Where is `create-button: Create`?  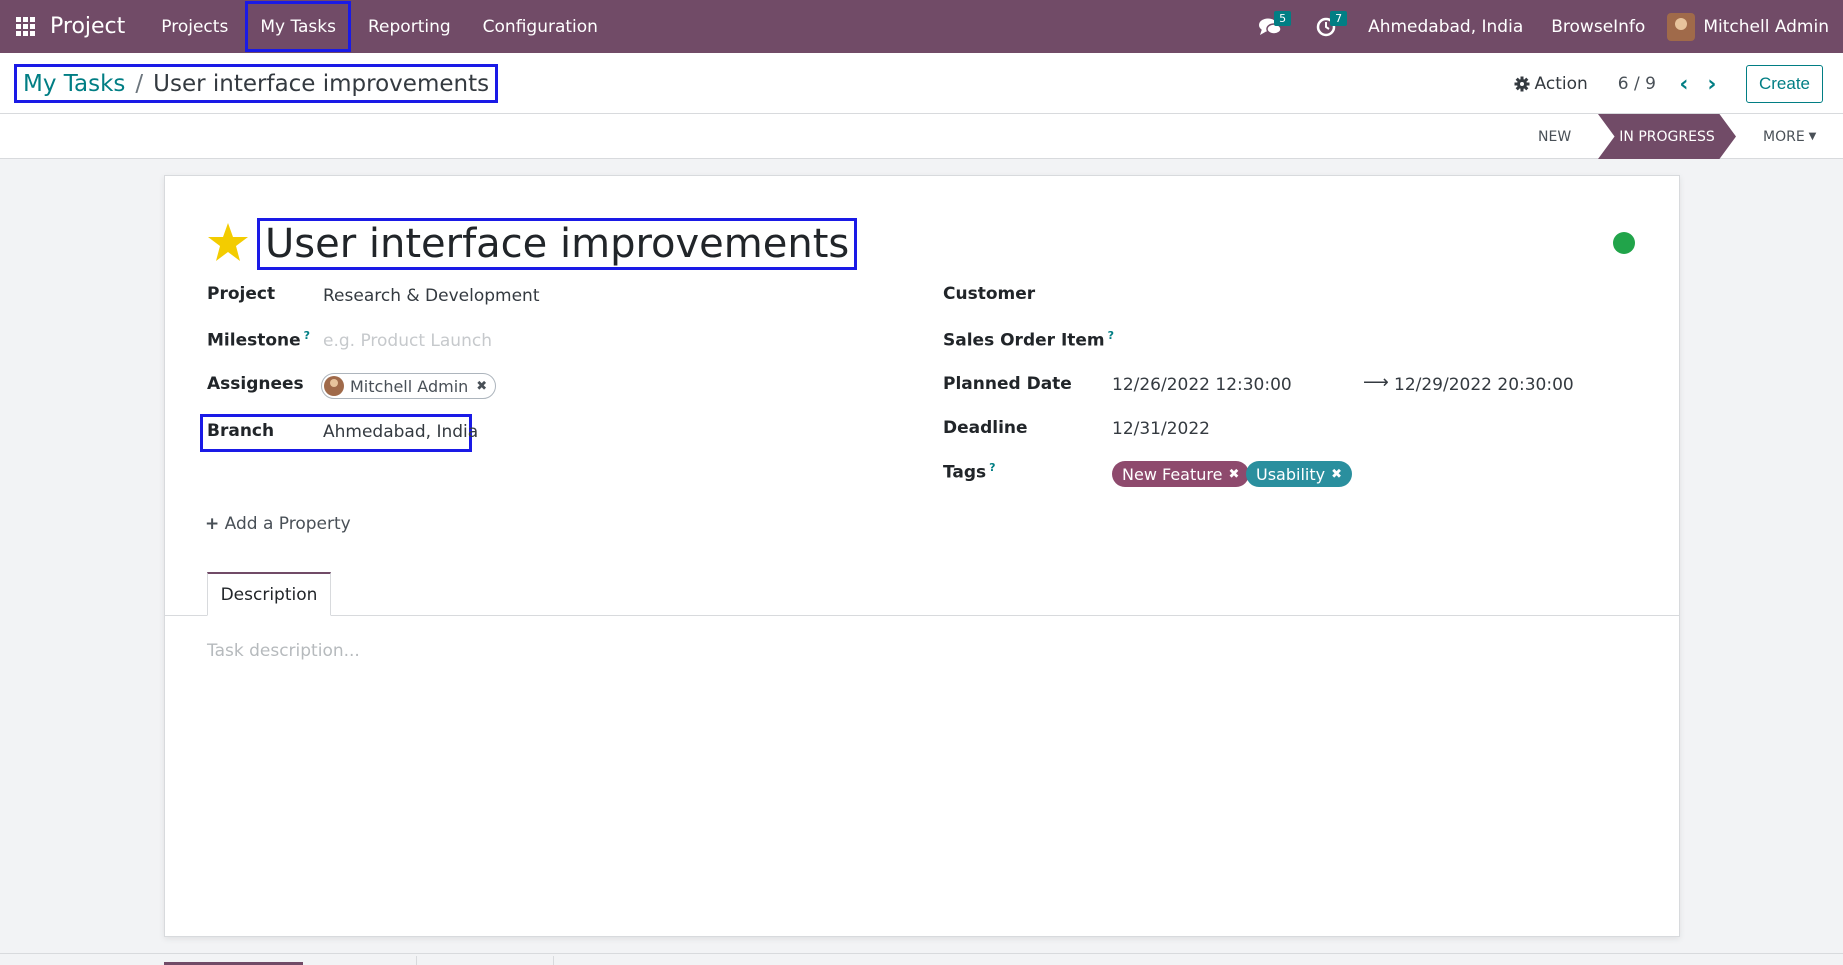 create-button: Create is located at coordinates (1784, 84).